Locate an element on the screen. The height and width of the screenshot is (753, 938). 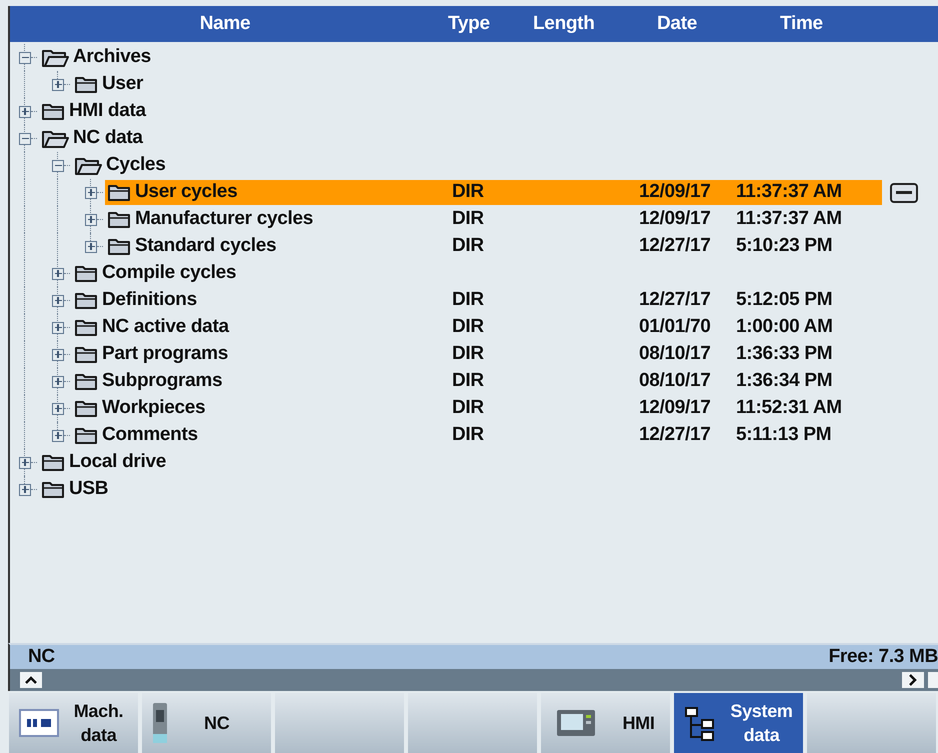
folder-name: Workpieces is located at coordinates (154, 408).